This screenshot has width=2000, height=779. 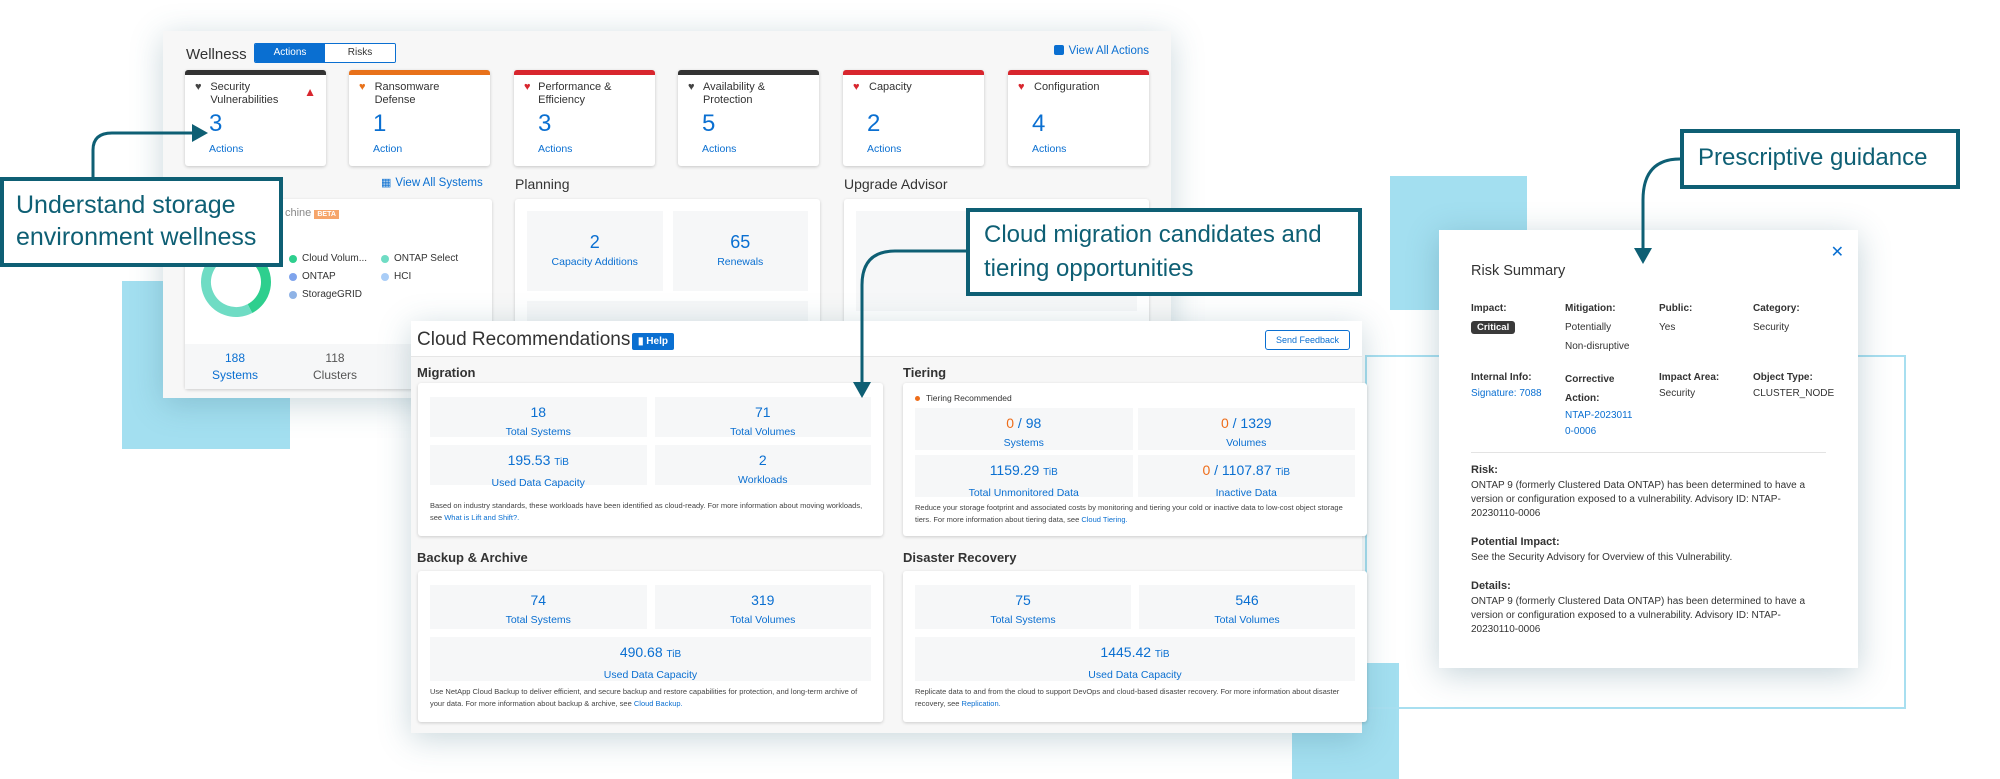 What do you see at coordinates (913, 317) in the screenshot?
I see `arrow-cloud` at bounding box center [913, 317].